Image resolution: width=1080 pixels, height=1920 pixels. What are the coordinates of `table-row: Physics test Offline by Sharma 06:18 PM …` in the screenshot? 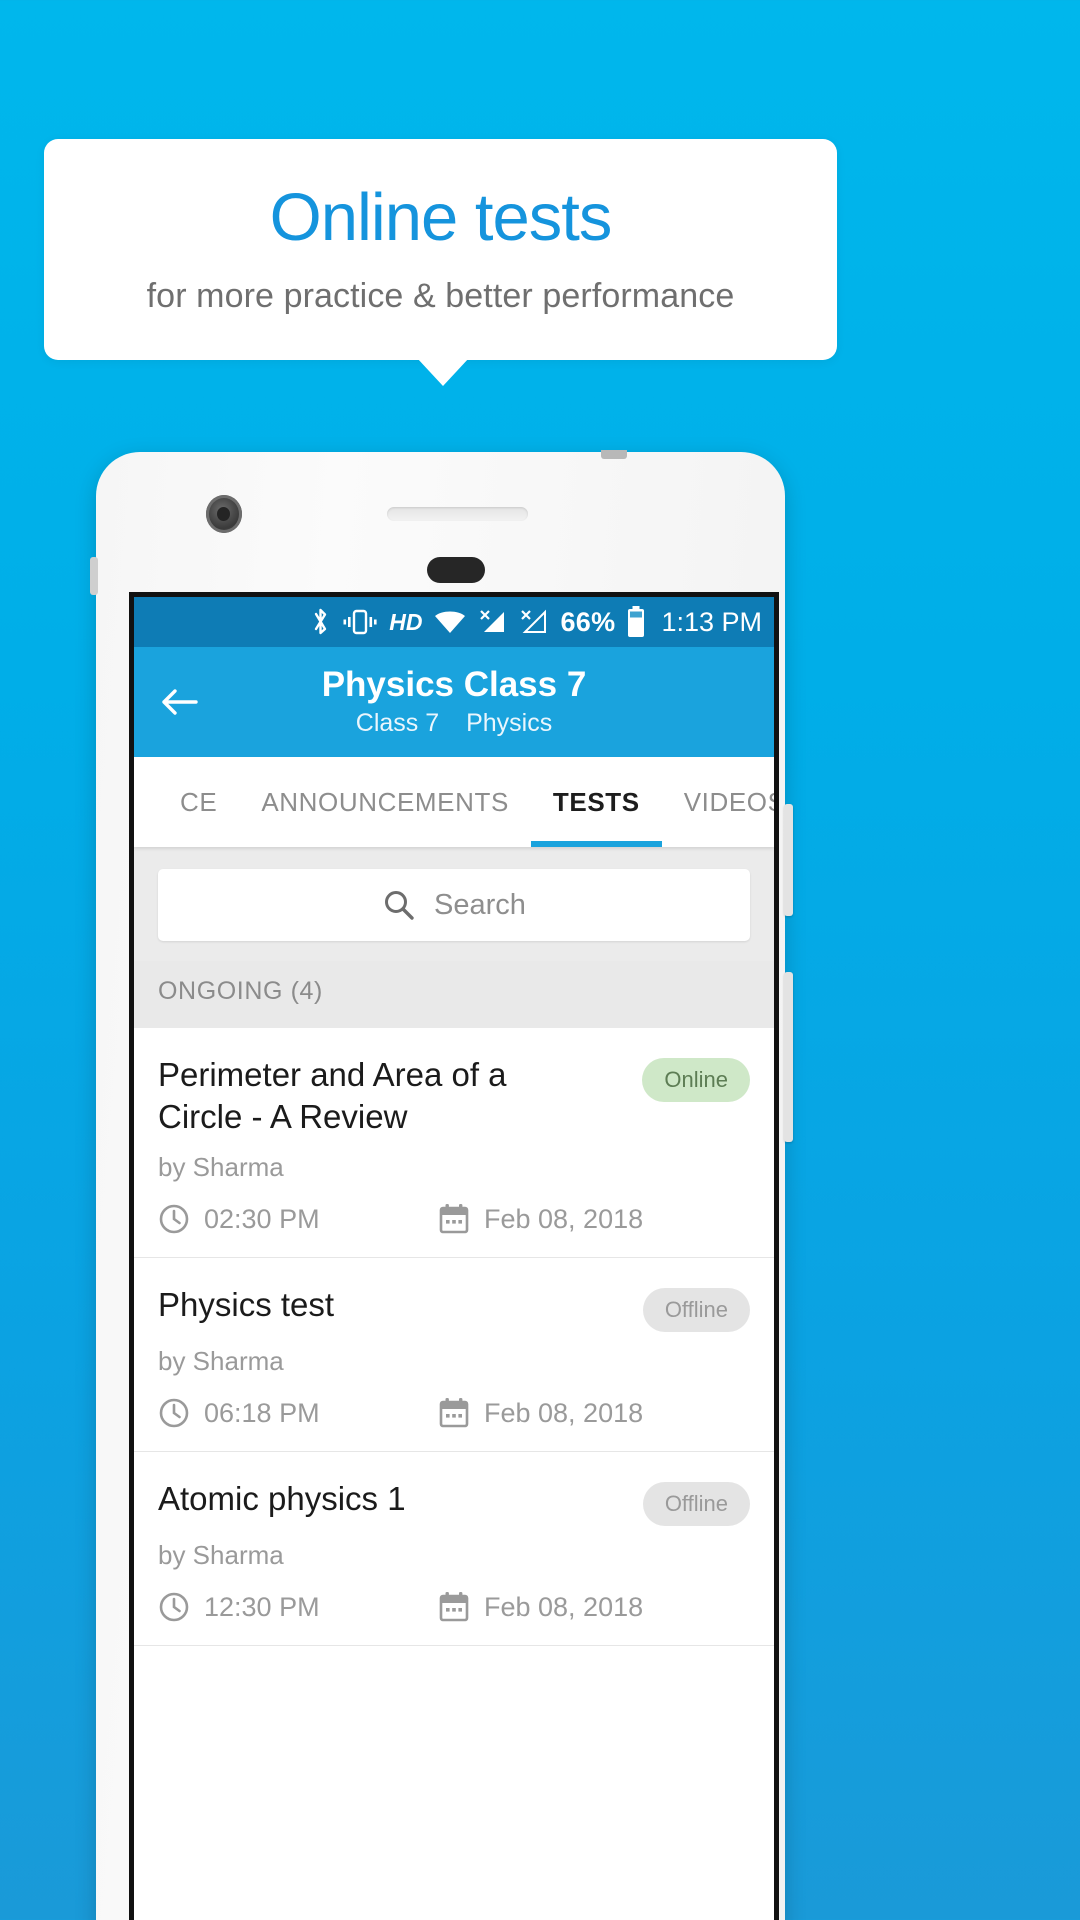 It's located at (454, 1355).